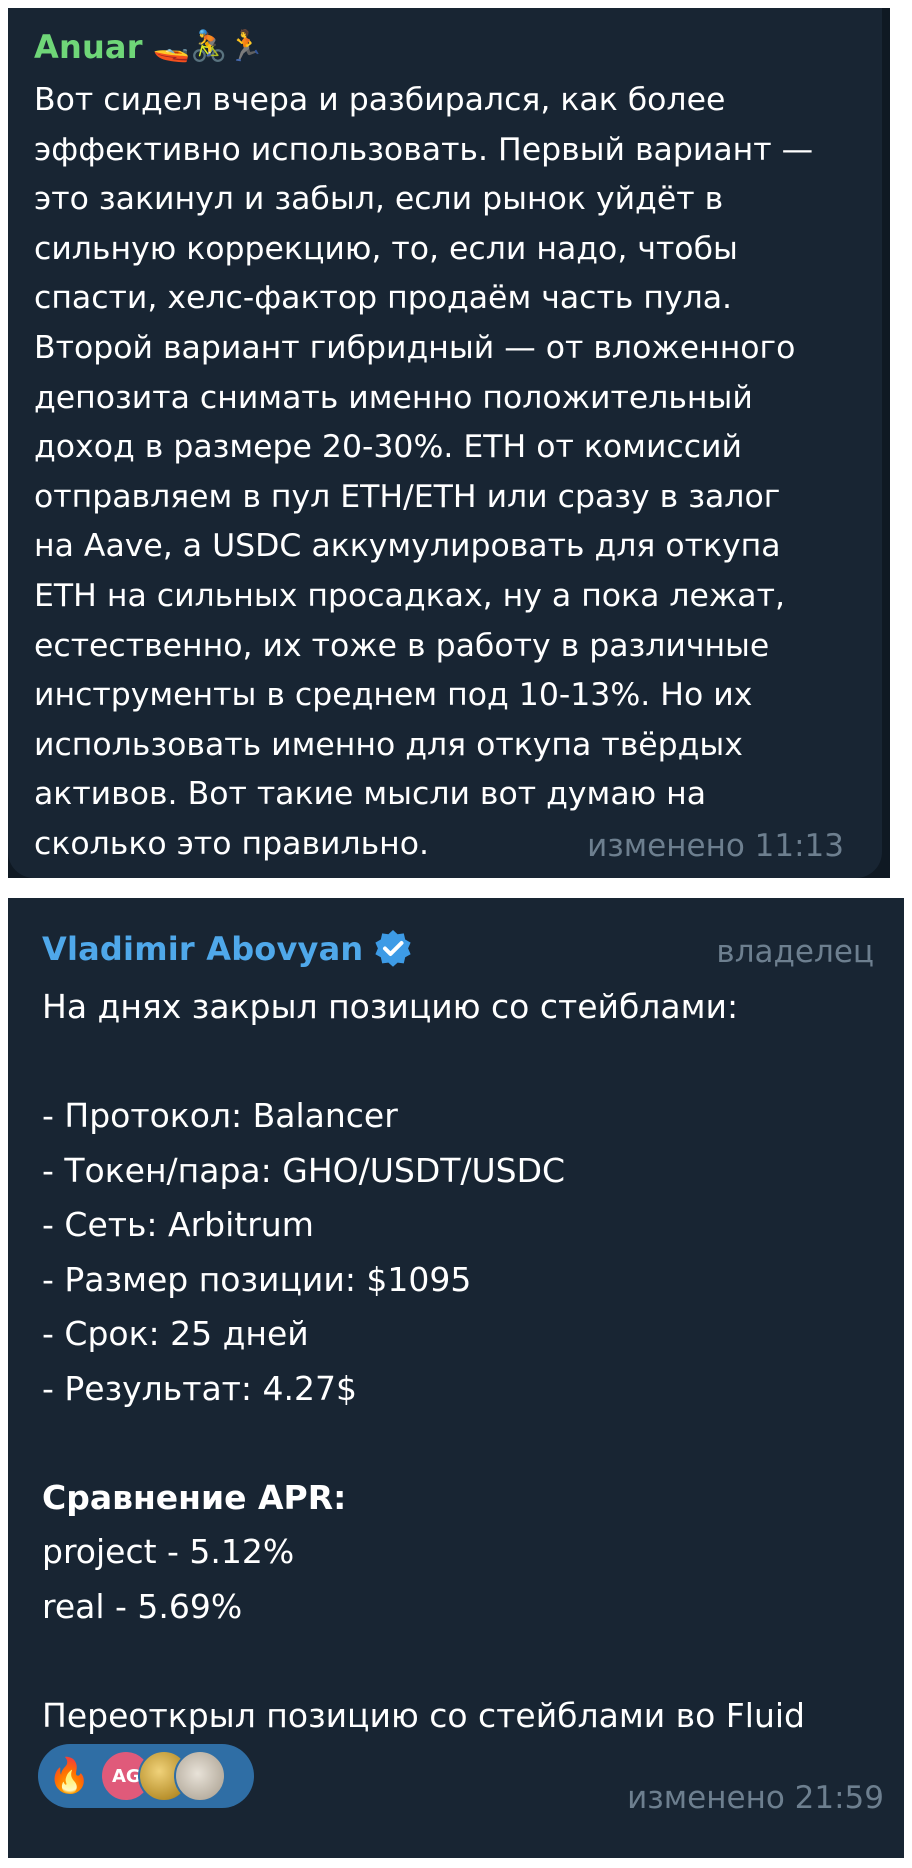 This screenshot has width=912, height=1868. Describe the element at coordinates (208, 46) in the screenshot. I see `sender-emoji-status: 🚤🚴🏃` at that location.